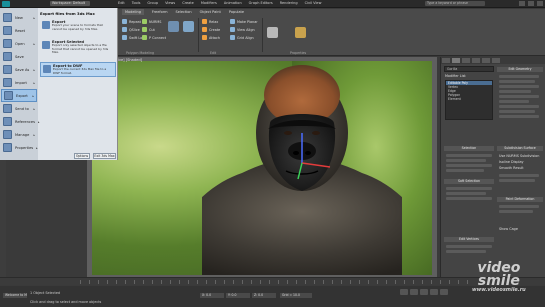 This screenshot has height=307, width=545. I want to click on tool-repeat: Repeat, so click(131, 21).